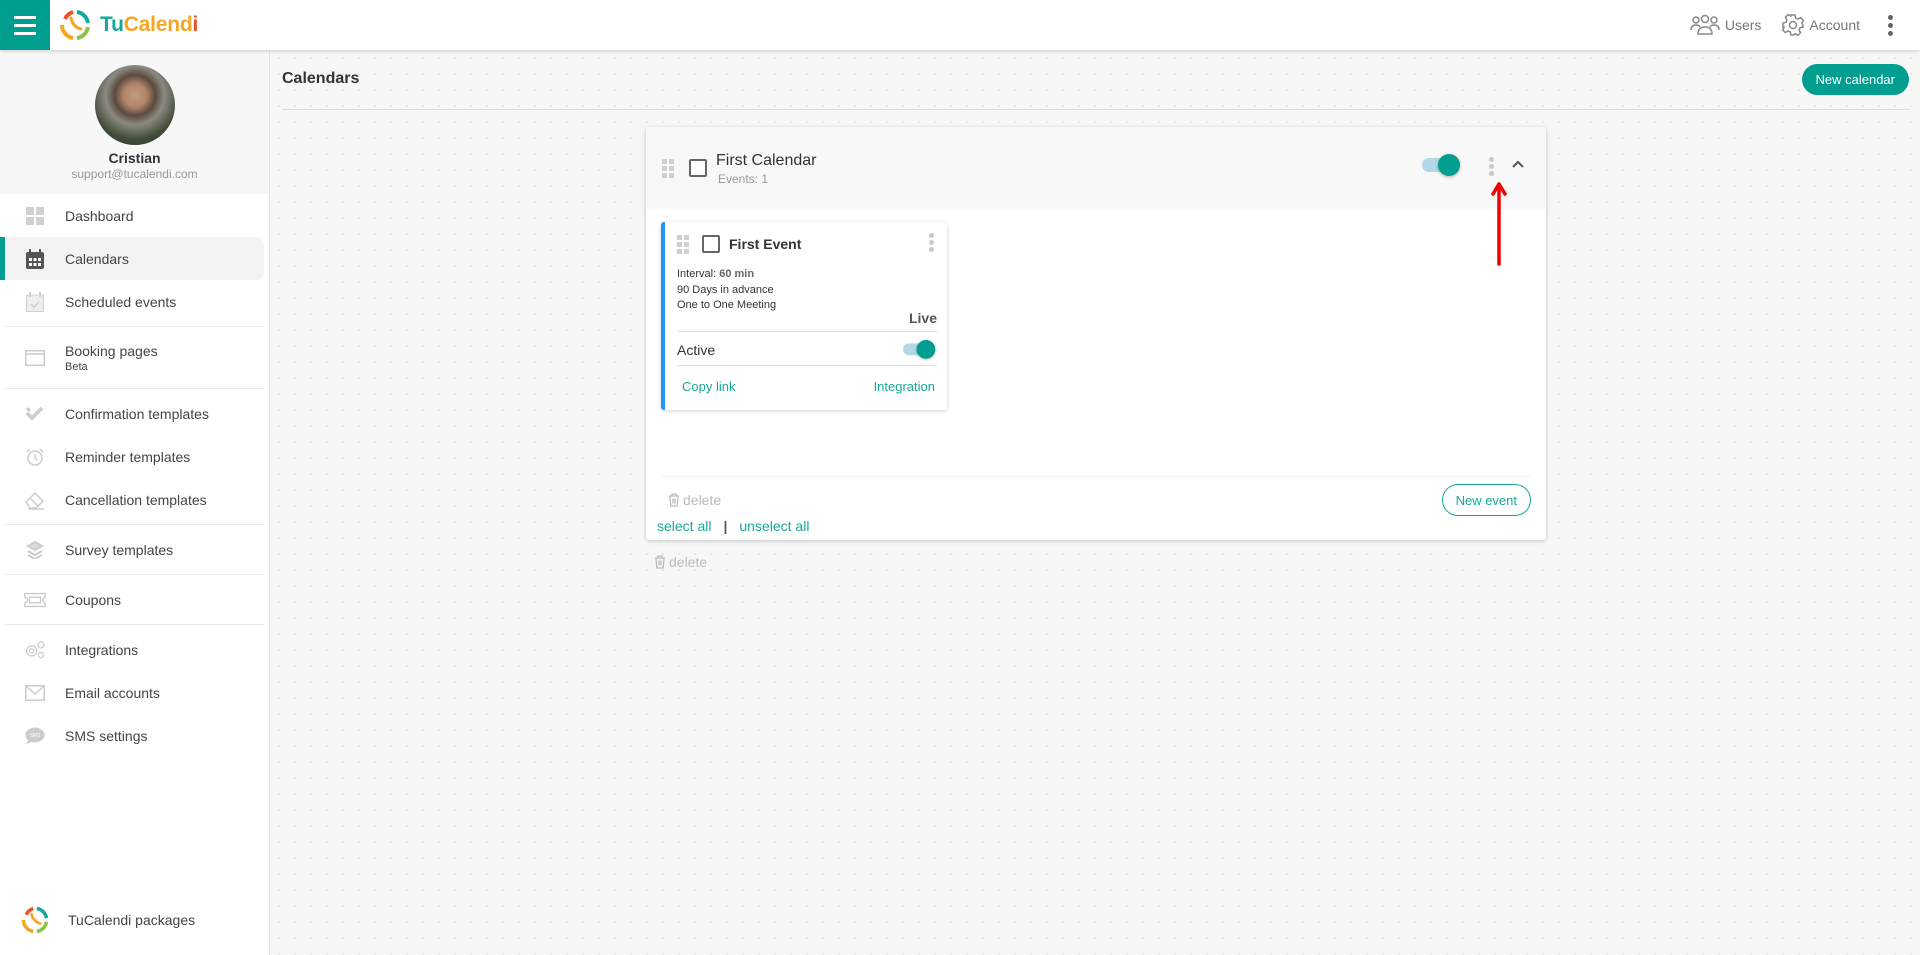 Image resolution: width=1920 pixels, height=955 pixels. Describe the element at coordinates (660, 562) in the screenshot. I see `trash-icon` at that location.